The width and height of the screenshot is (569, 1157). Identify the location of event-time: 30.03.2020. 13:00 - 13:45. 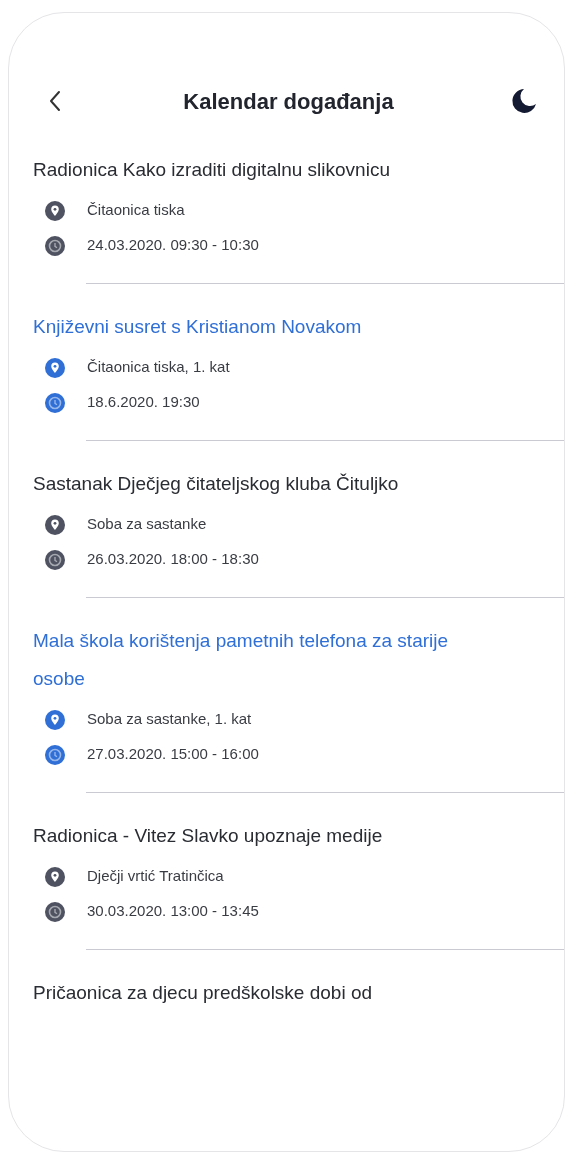
(173, 911).